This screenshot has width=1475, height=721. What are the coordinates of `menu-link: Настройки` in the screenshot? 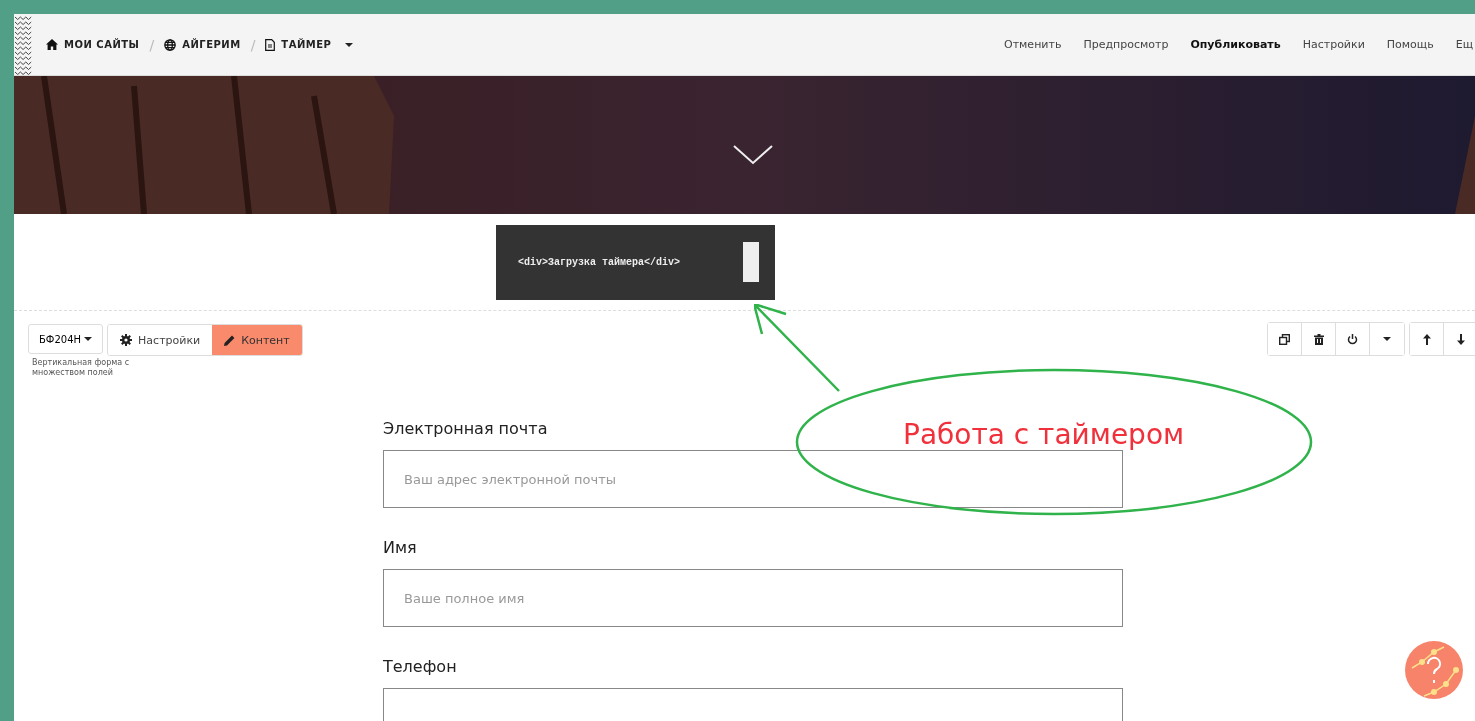 It's located at (1333, 44).